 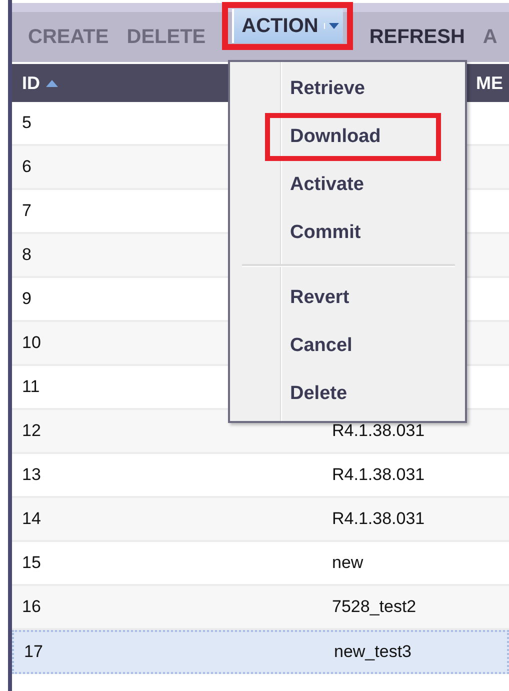 What do you see at coordinates (374, 607) in the screenshot?
I see `table-cell-text: 7528_test2` at bounding box center [374, 607].